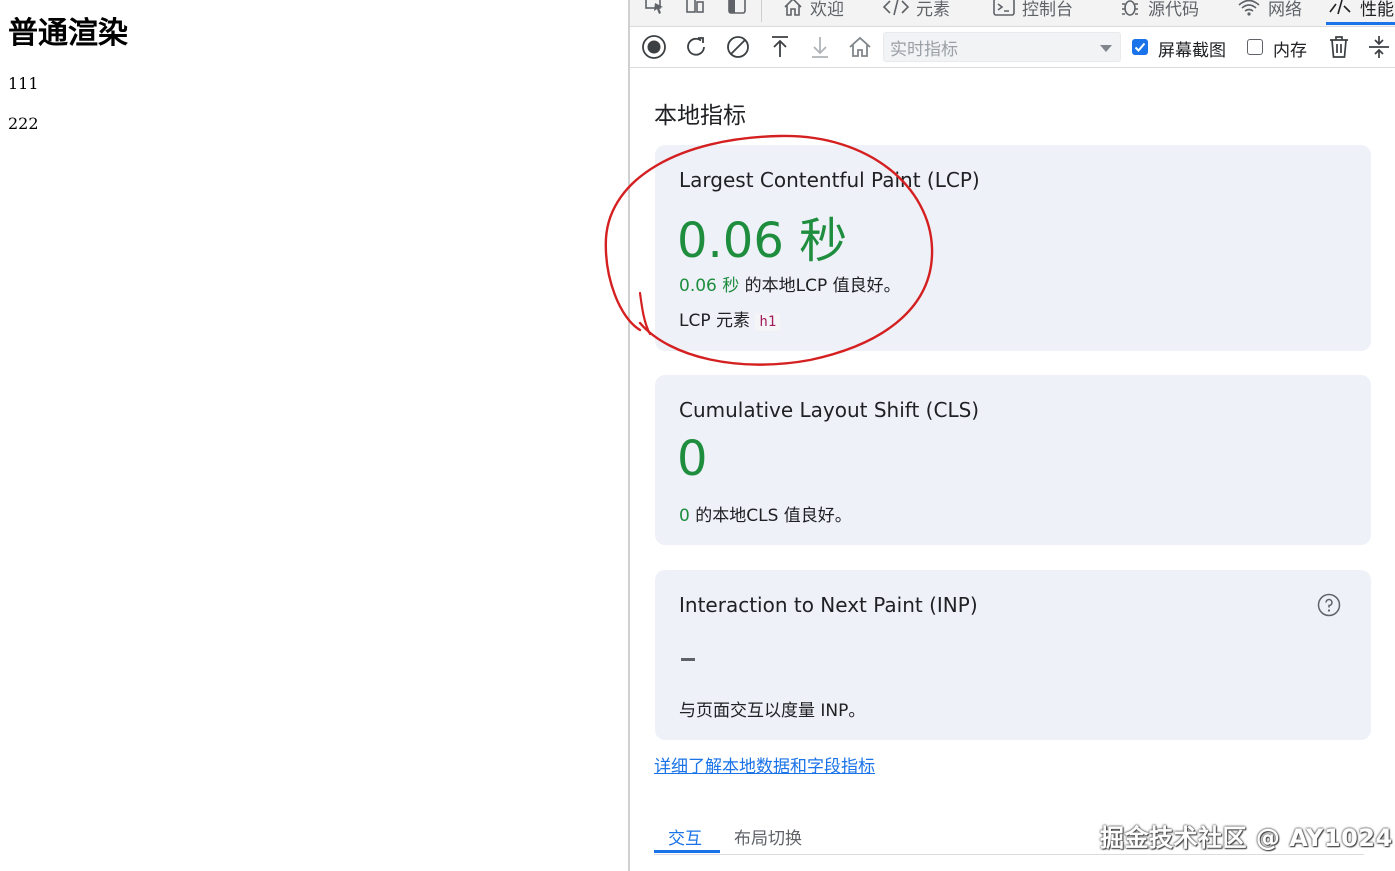 Image resolution: width=1395 pixels, height=871 pixels. What do you see at coordinates (1140, 47) in the screenshot?
I see `screenshot-checkbox` at bounding box center [1140, 47].